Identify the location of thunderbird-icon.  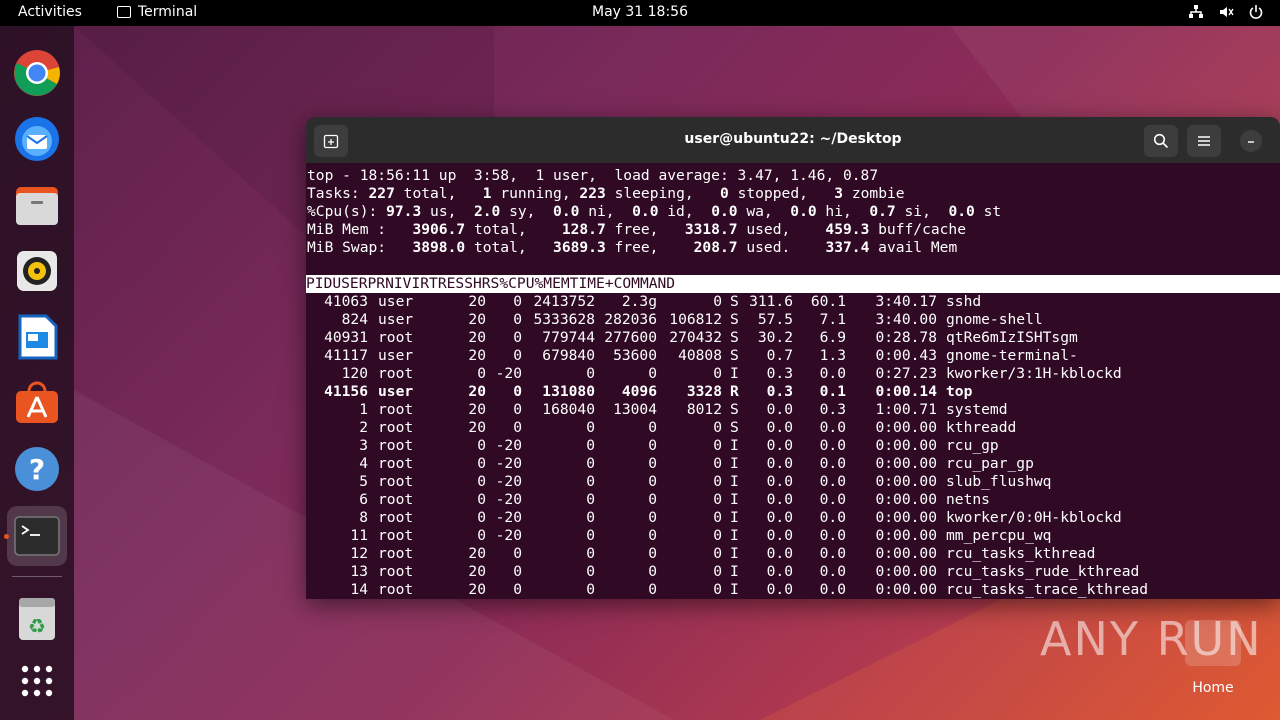
(37, 139).